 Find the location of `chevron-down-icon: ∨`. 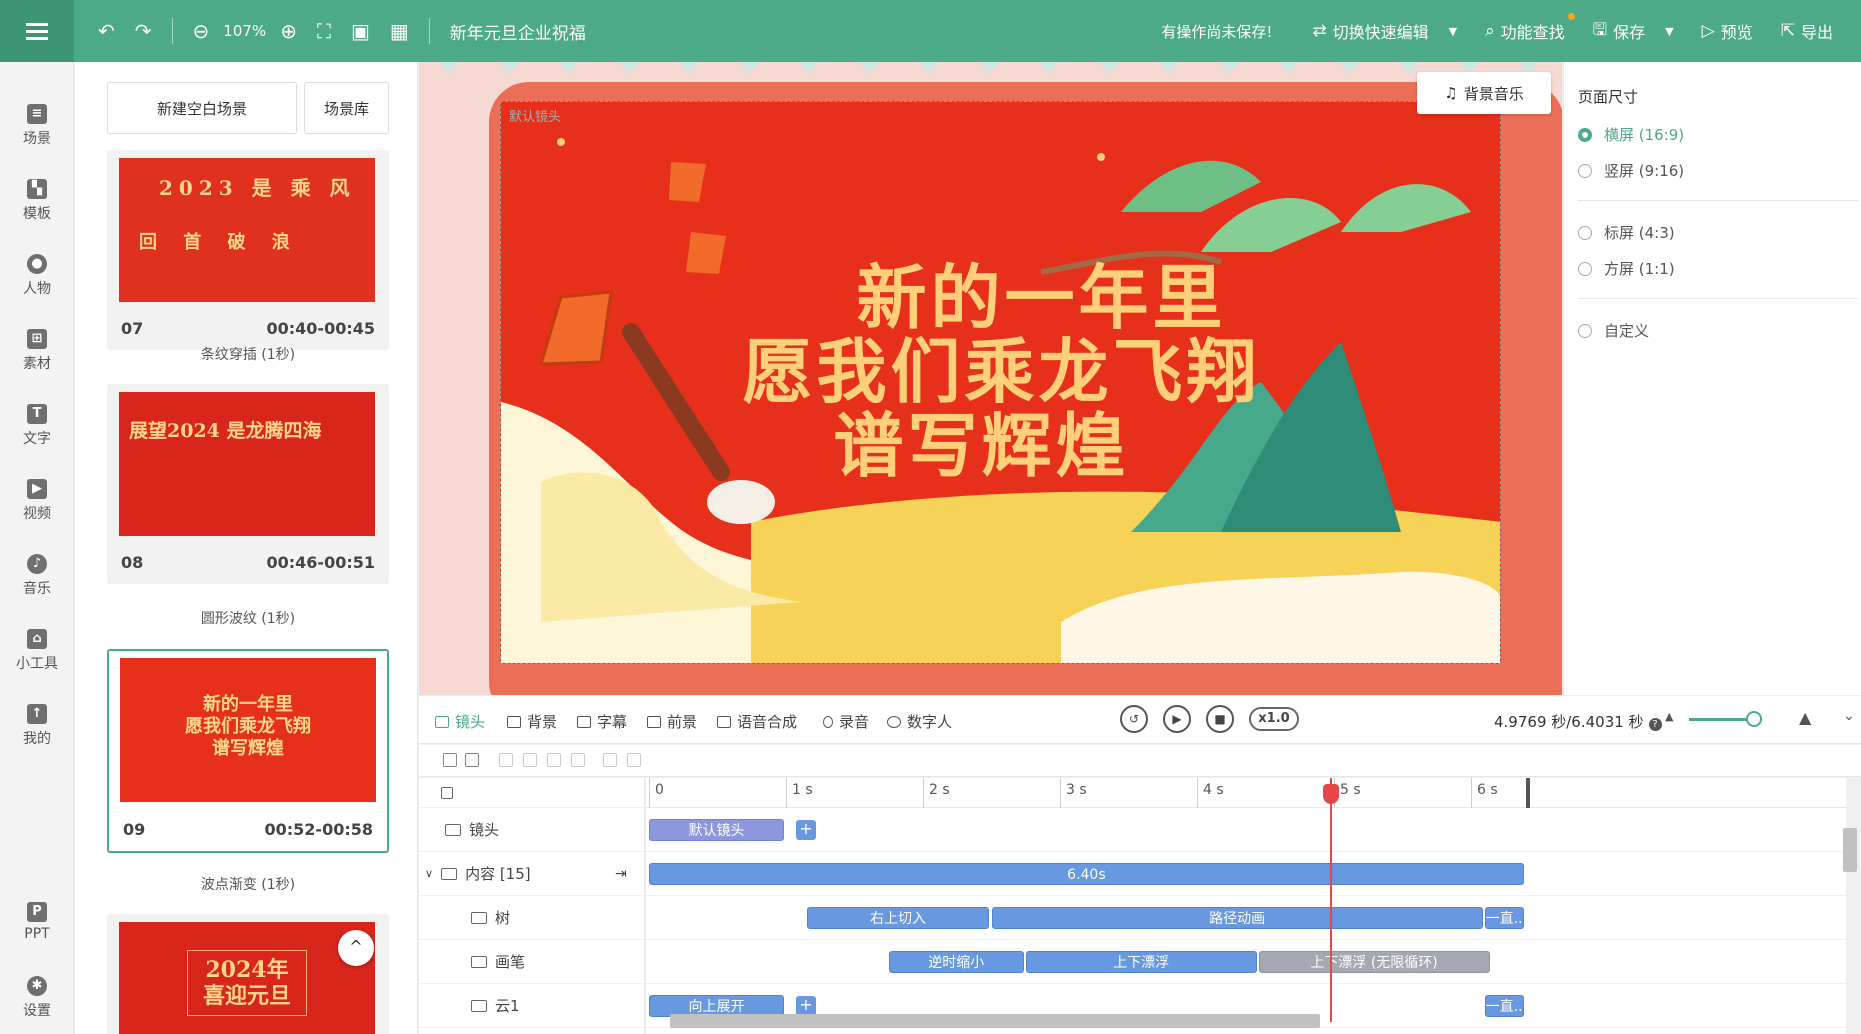

chevron-down-icon: ∨ is located at coordinates (429, 873).